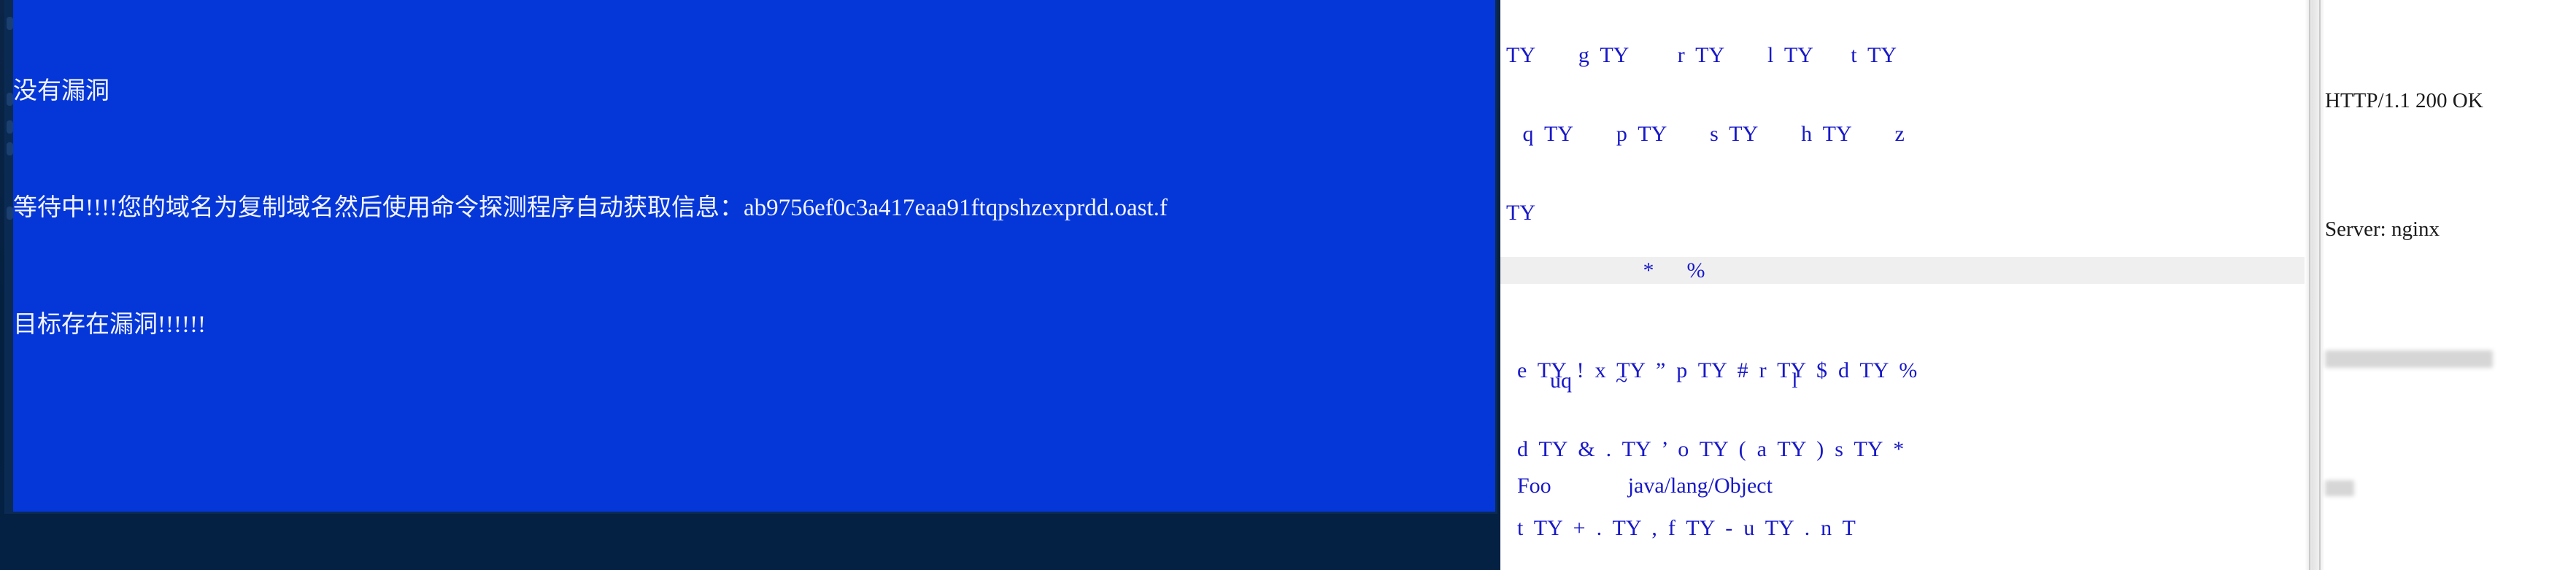 The width and height of the screenshot is (2576, 570). Describe the element at coordinates (1652, 381) in the screenshot. I see `dump-body-line-0: uq ~ l` at that location.